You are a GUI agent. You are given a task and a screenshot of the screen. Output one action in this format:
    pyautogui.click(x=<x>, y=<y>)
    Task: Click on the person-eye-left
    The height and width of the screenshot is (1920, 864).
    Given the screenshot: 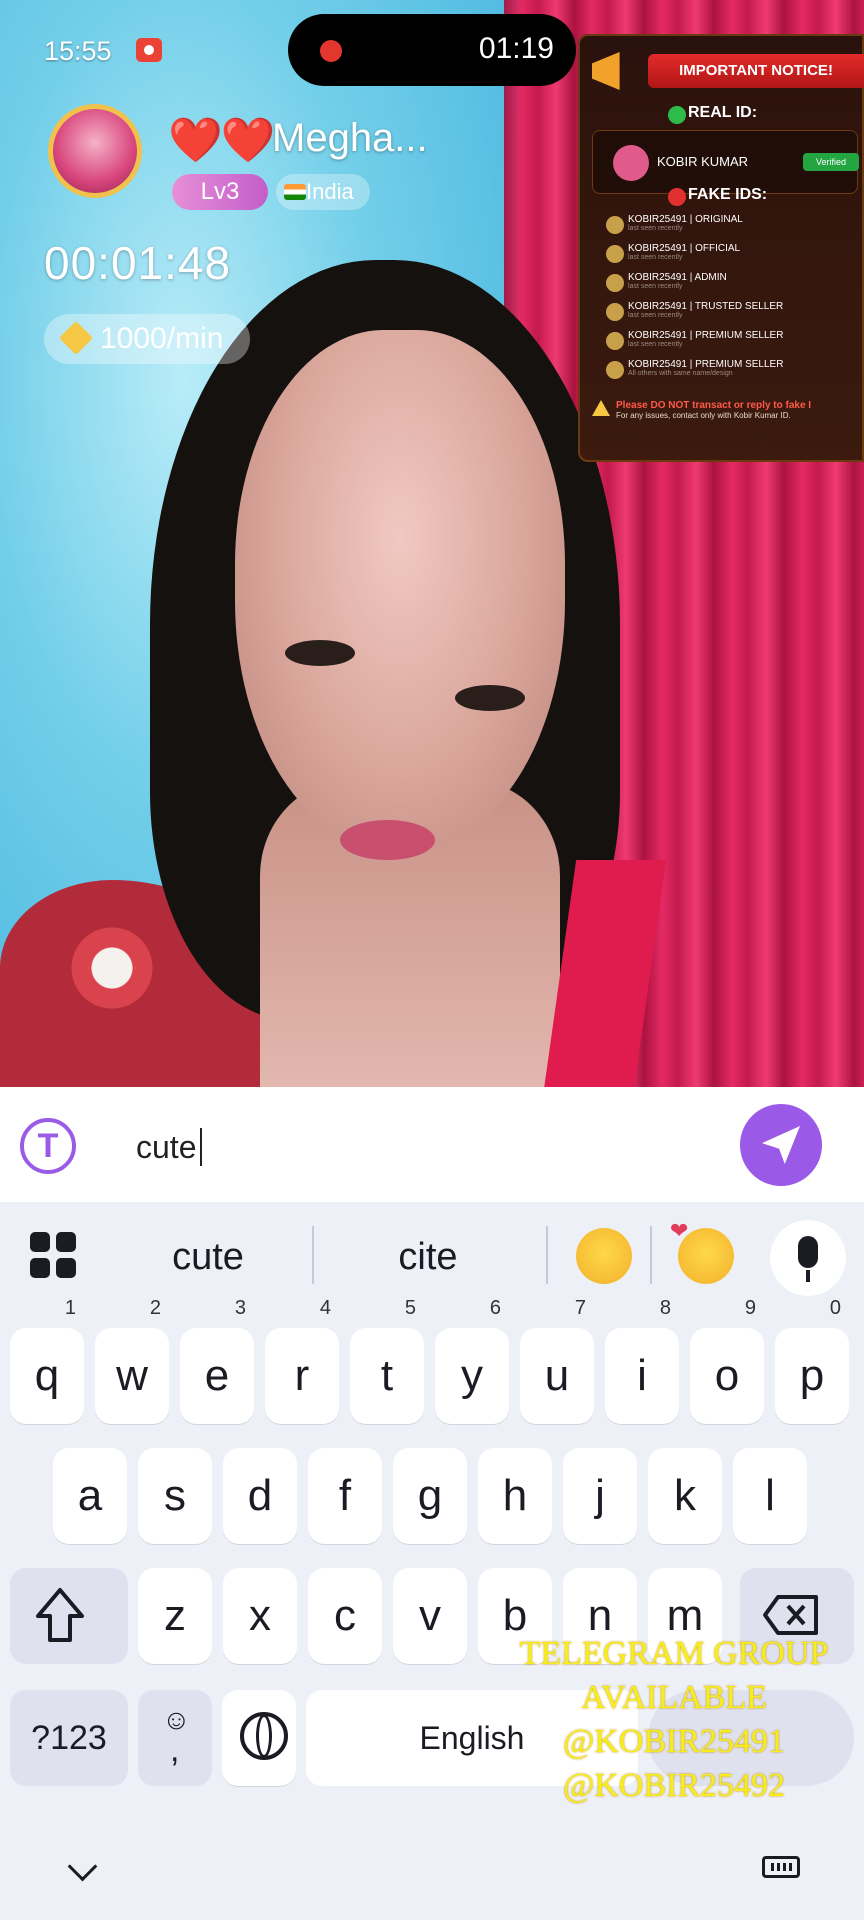 What is the action you would take?
    pyautogui.click(x=320, y=653)
    